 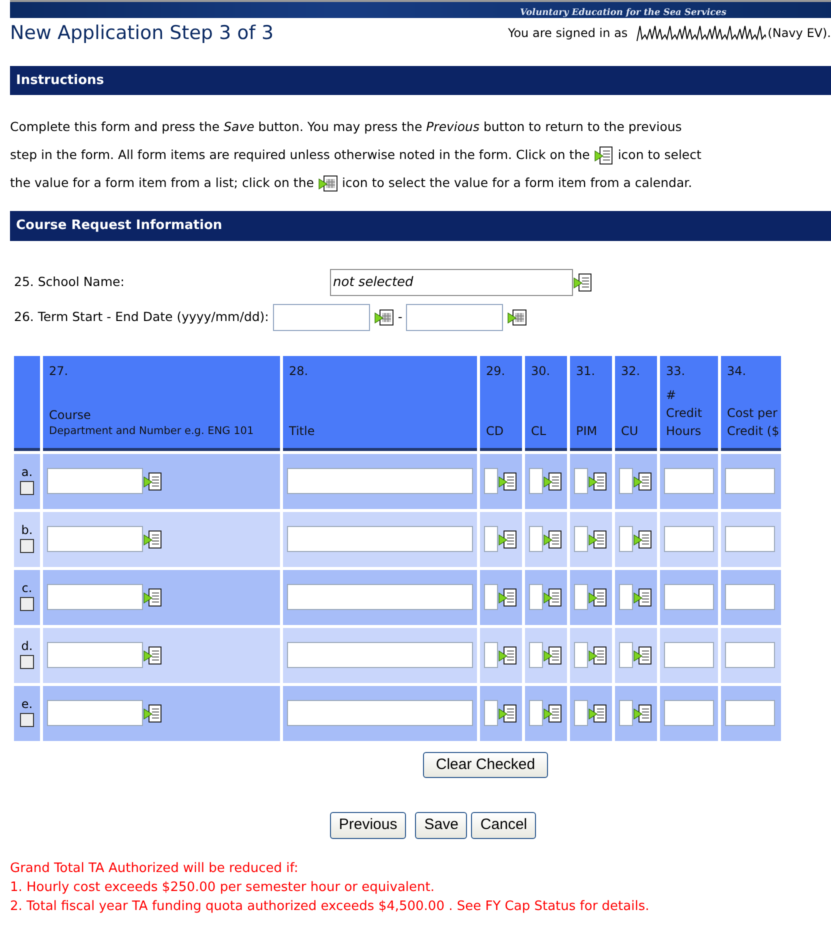 I want to click on row-label: e., so click(x=27, y=704).